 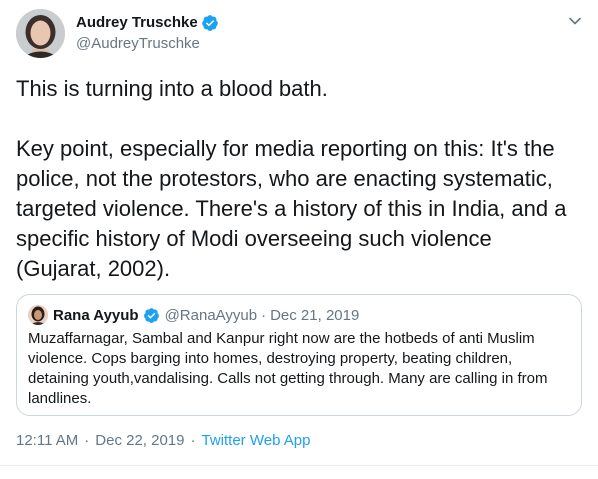 I want to click on chevron-down-icon, so click(x=575, y=21).